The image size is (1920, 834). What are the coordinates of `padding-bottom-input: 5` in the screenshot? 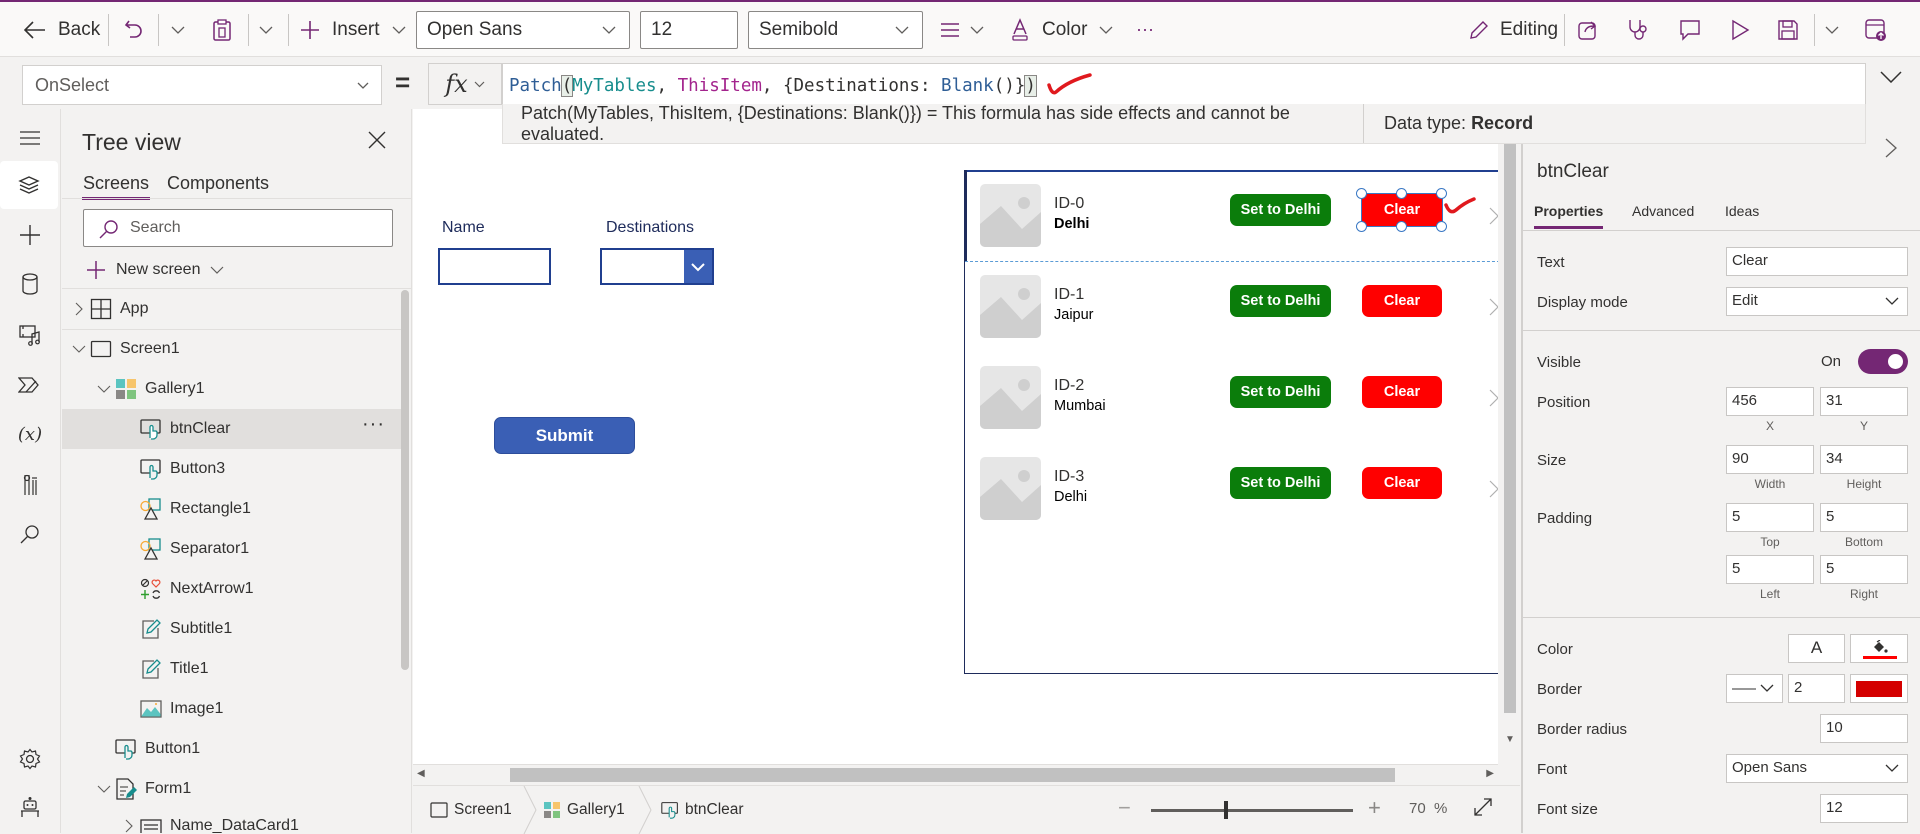 It's located at (1864, 517).